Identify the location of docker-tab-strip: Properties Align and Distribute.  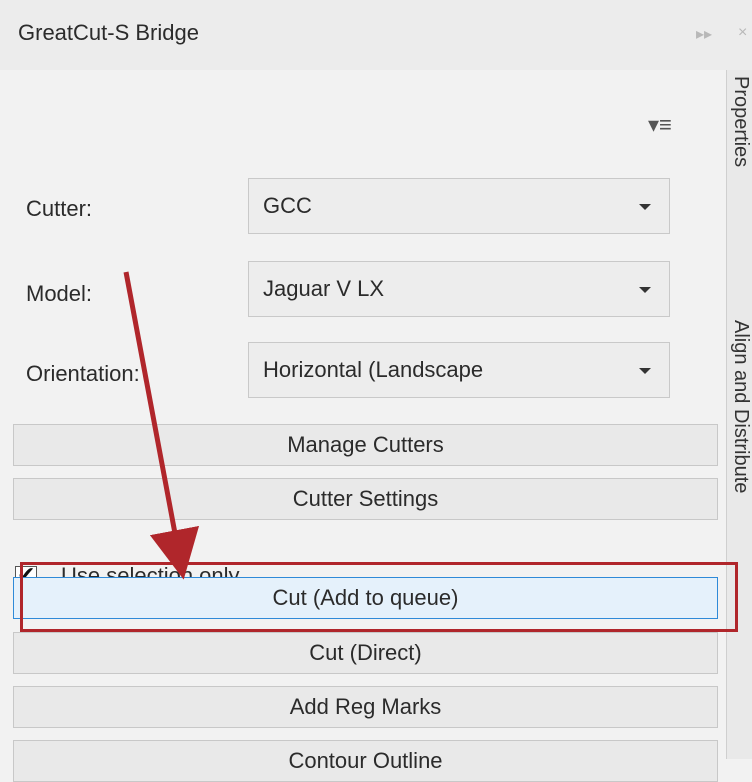
(739, 414).